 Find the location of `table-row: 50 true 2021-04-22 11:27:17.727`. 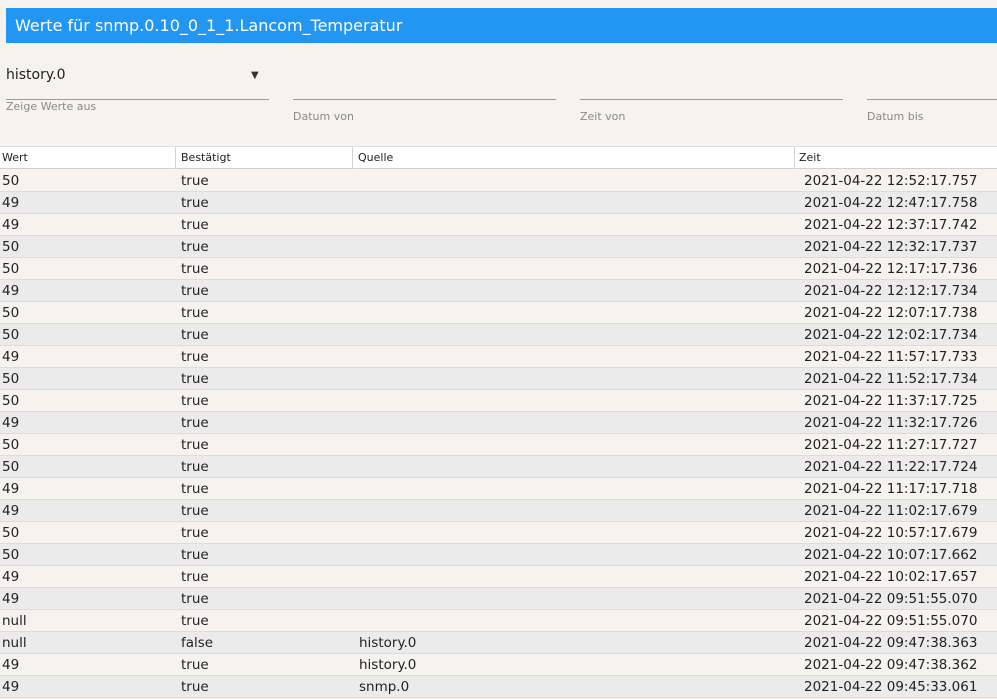

table-row: 50 true 2021-04-22 11:27:17.727 is located at coordinates (498, 445).